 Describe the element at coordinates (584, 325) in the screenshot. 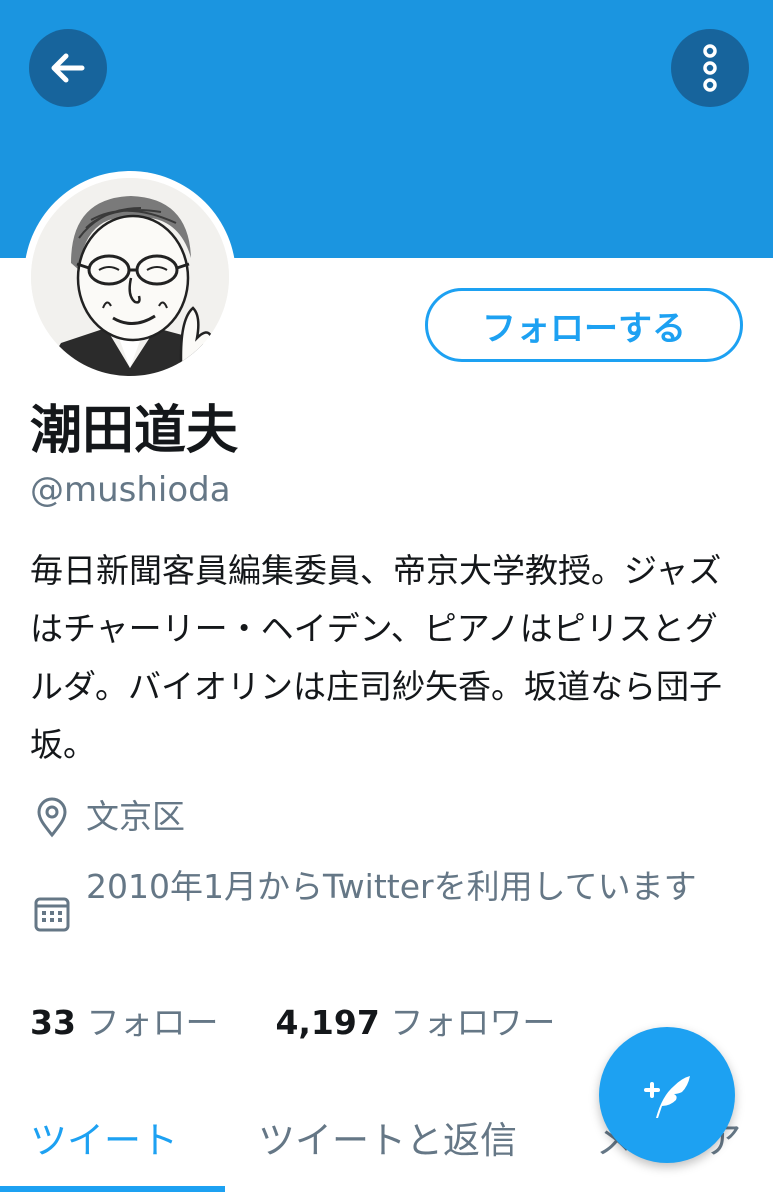

I see `follow-button: フォローする` at that location.